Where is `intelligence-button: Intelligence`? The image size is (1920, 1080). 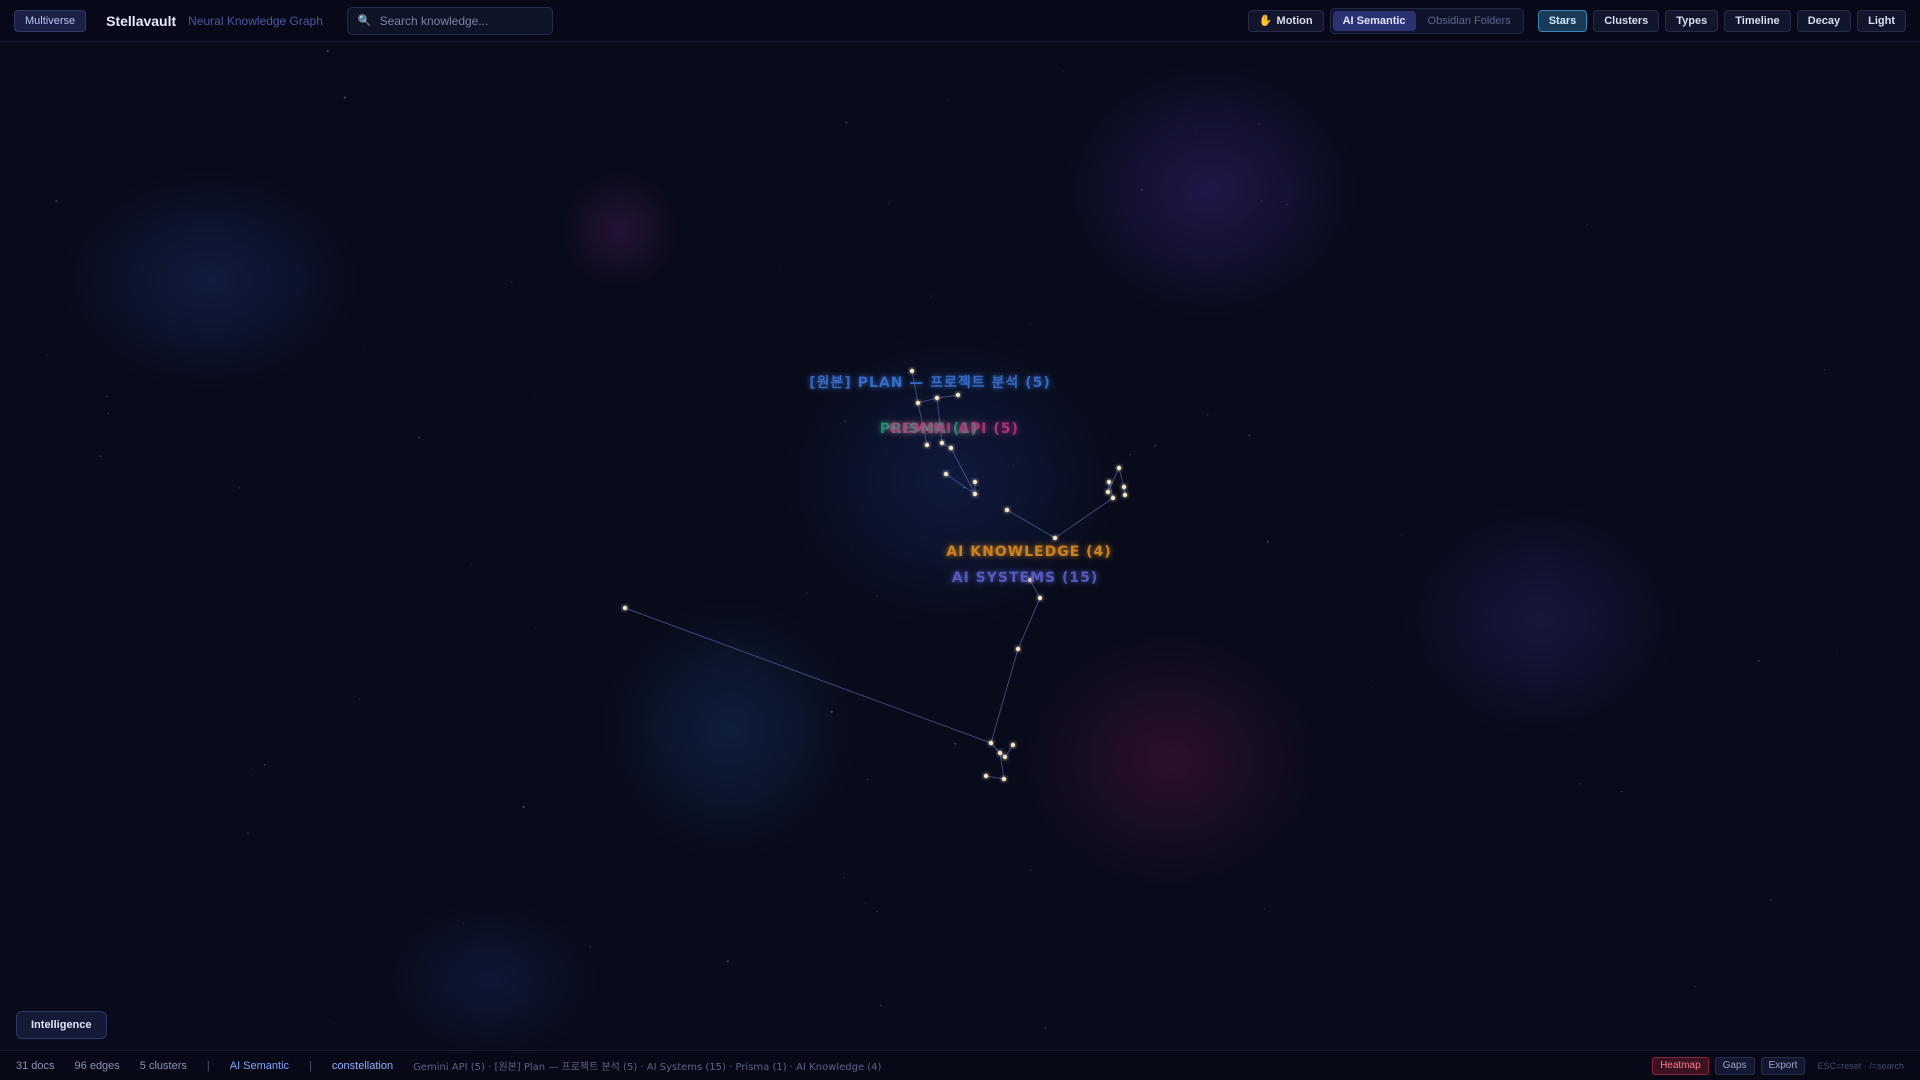 intelligence-button: Intelligence is located at coordinates (61, 1025).